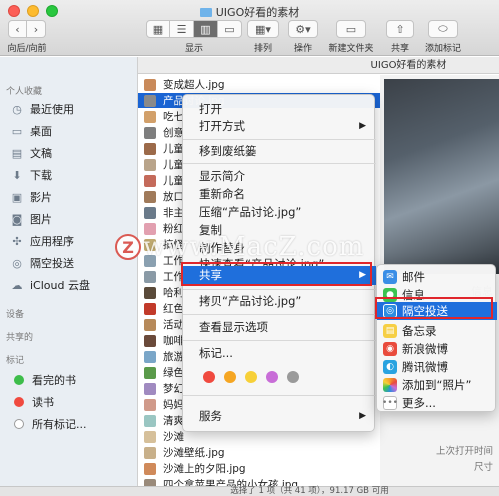 The height and width of the screenshot is (496, 499). Describe the element at coordinates (259, 452) in the screenshot. I see `file-row: 沙滩壁纸.jpg` at that location.